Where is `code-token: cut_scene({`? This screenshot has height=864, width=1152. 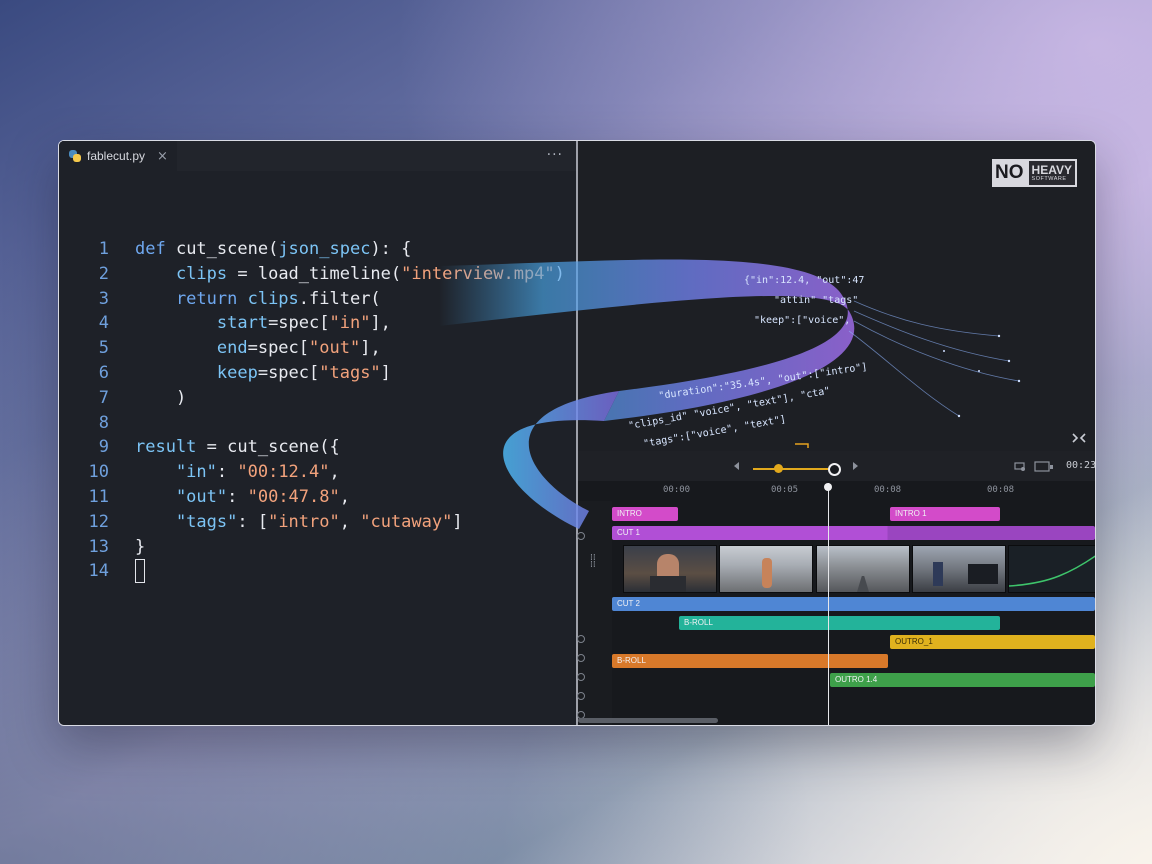 code-token: cut_scene({ is located at coordinates (283, 447).